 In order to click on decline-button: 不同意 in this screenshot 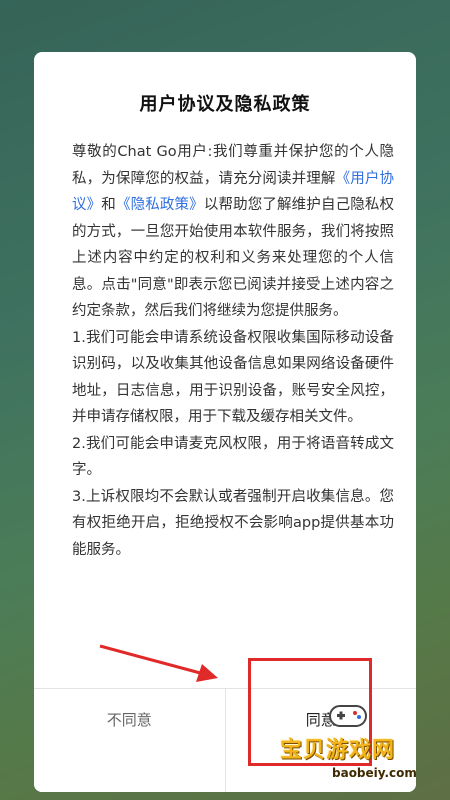, I will do `click(130, 740)`.